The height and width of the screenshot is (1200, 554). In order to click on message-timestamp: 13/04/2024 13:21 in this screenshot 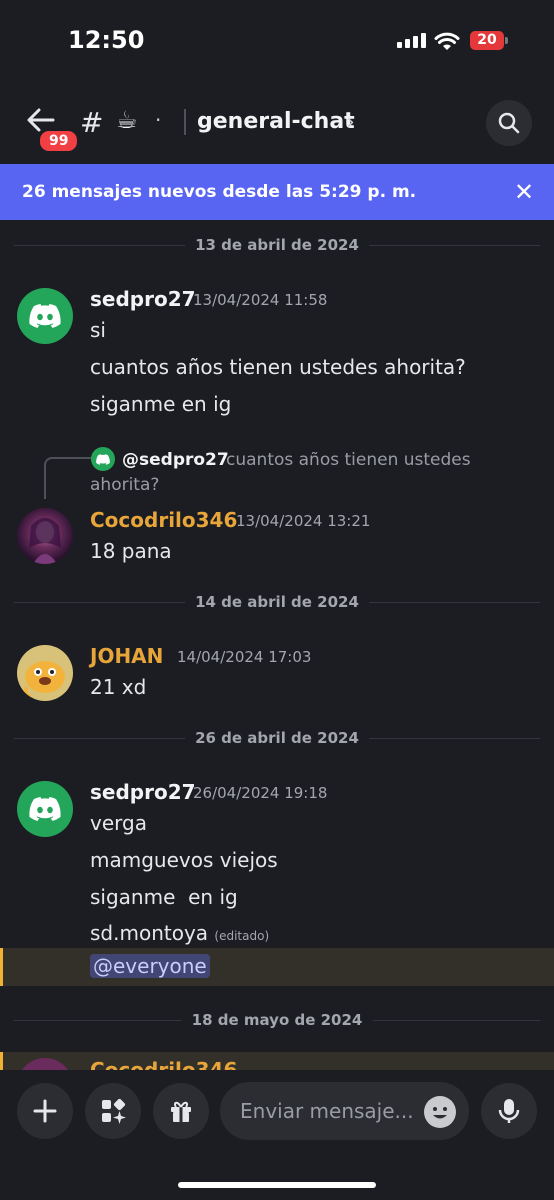, I will do `click(303, 521)`.